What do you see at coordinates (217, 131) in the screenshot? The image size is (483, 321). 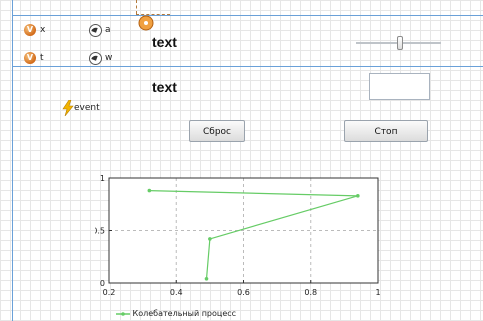 I see `reset-button: Сброс` at bounding box center [217, 131].